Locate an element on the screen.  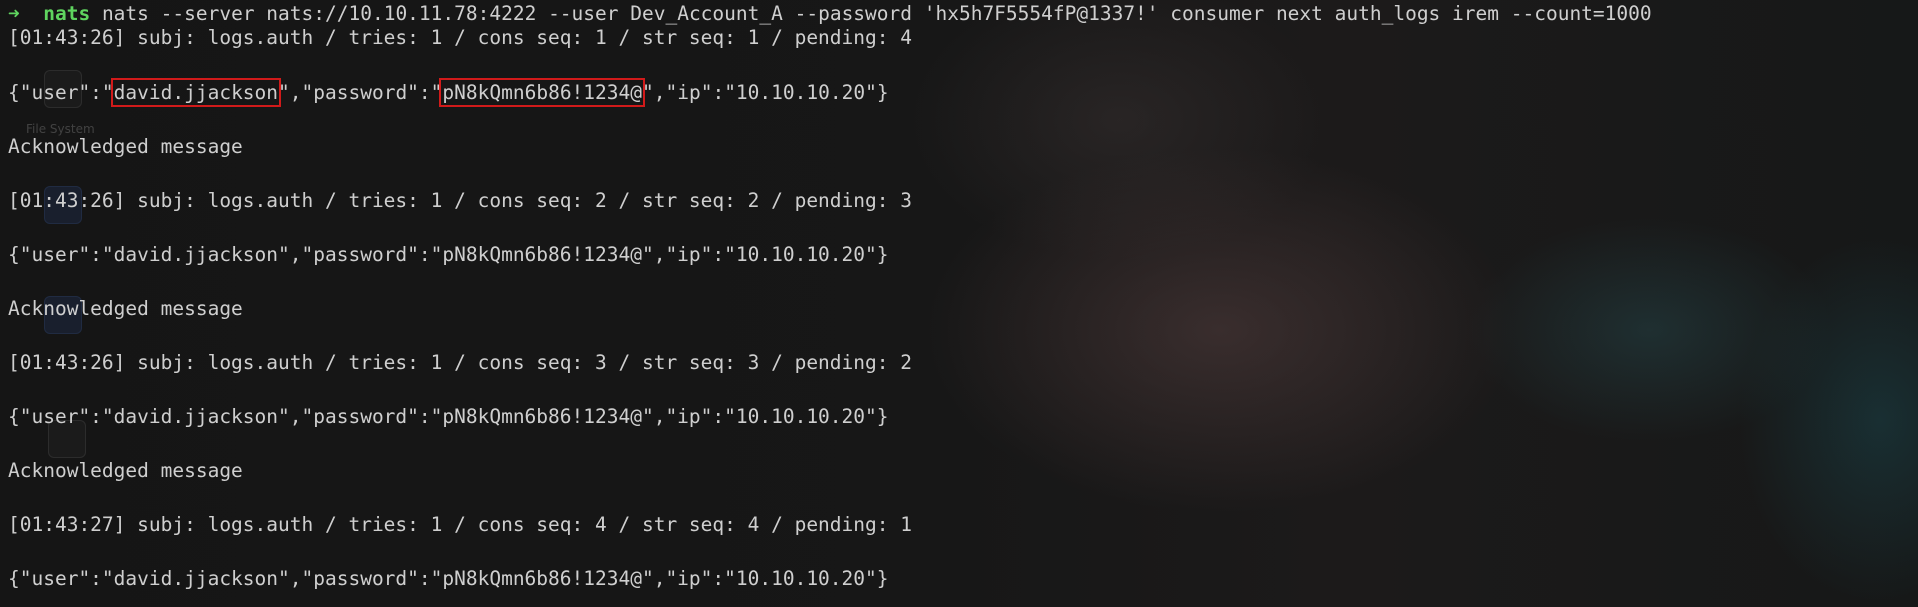
payload-prefix: {"user":" is located at coordinates (61, 92).